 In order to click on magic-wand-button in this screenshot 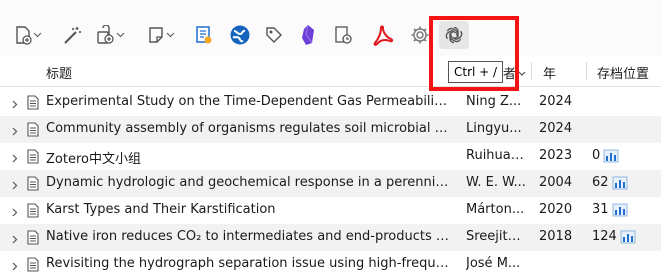, I will do `click(72, 35)`.